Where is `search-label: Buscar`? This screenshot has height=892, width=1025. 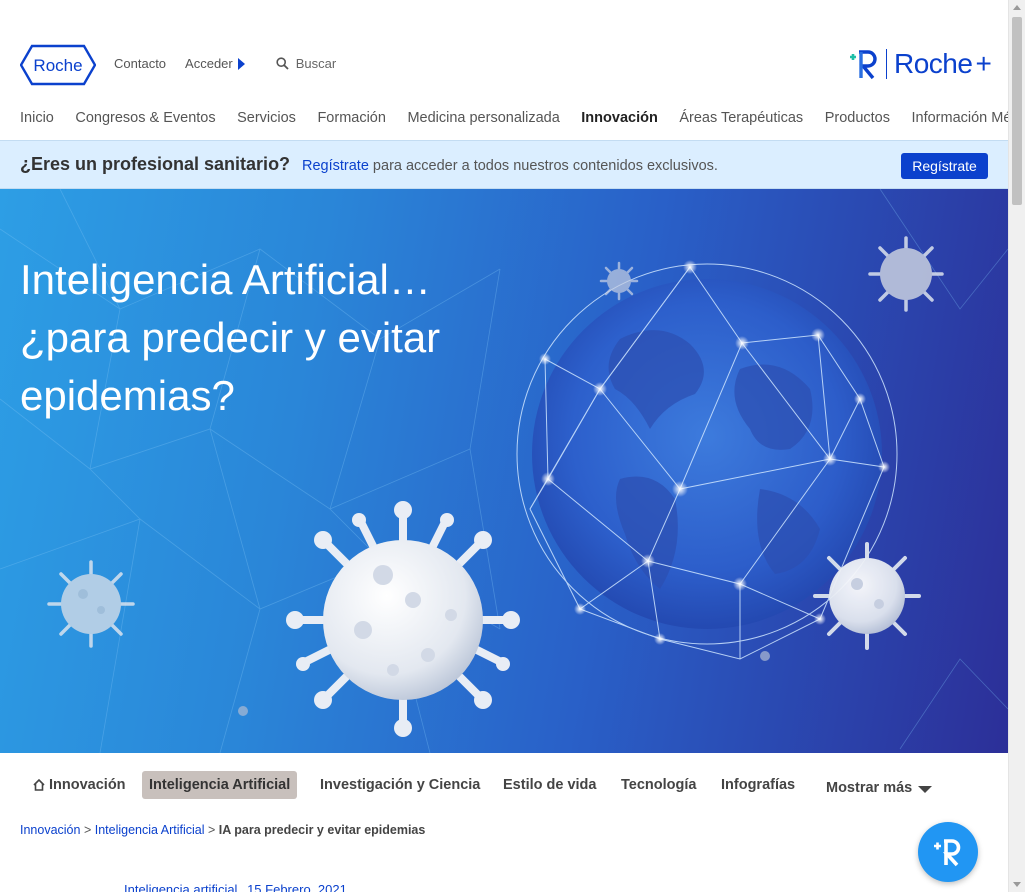 search-label: Buscar is located at coordinates (316, 63).